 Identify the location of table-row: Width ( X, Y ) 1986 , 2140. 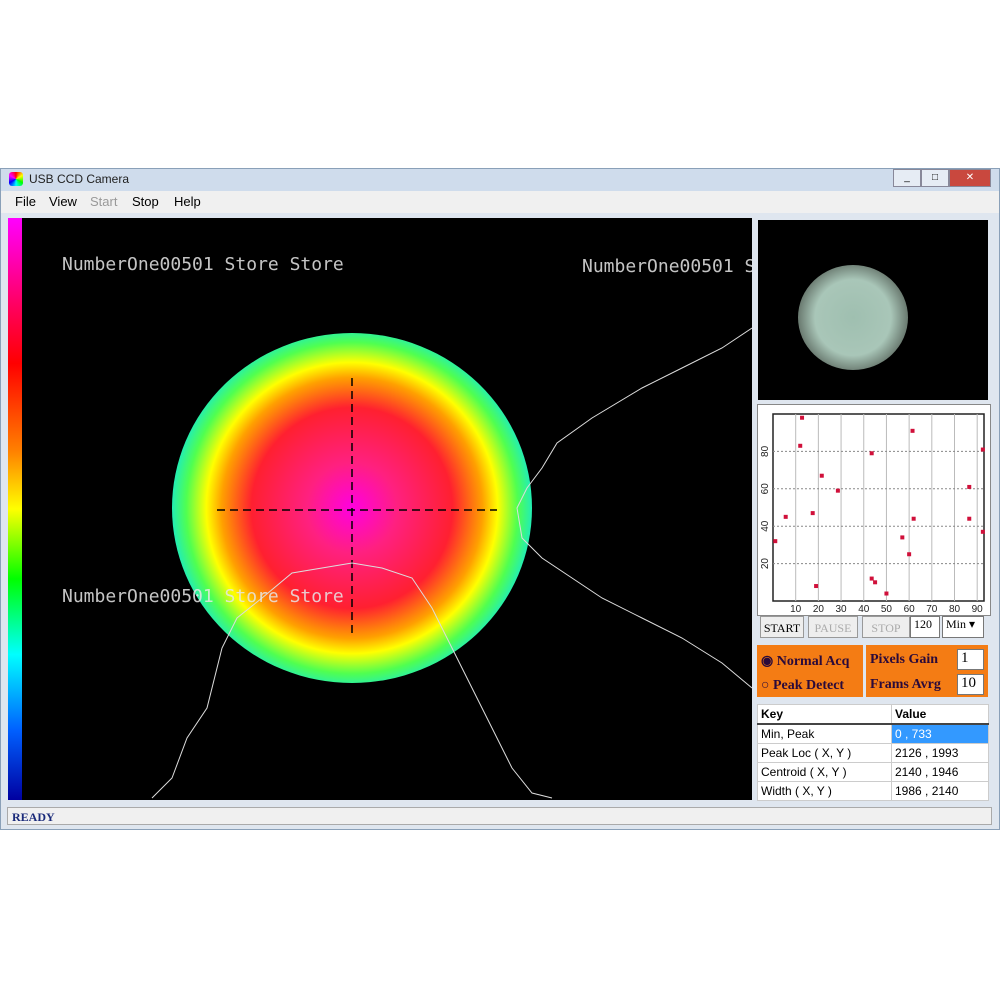
(873, 791).